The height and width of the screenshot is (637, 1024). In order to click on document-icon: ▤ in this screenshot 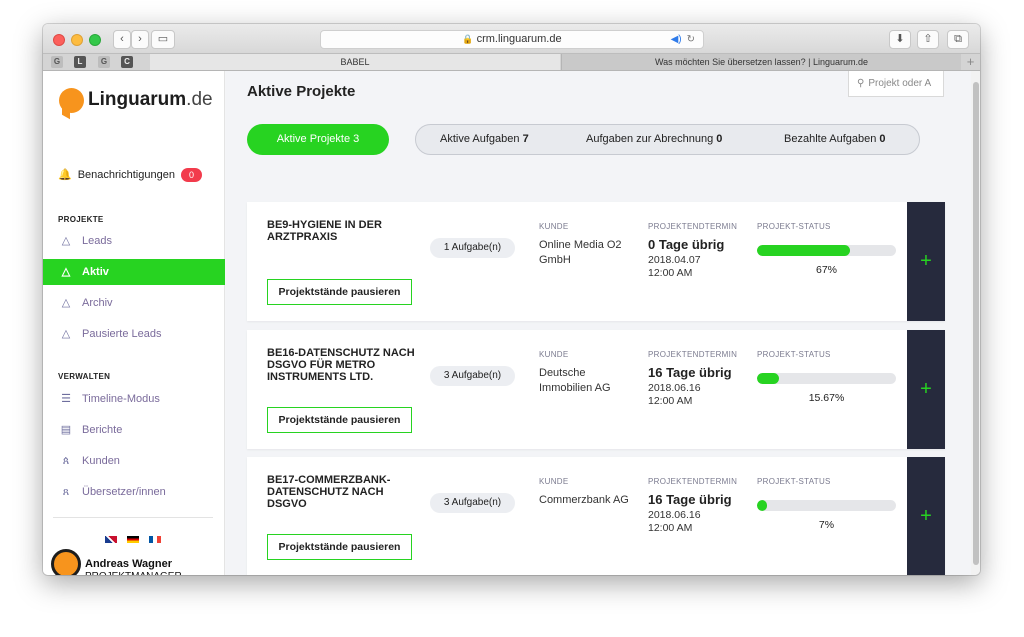, I will do `click(66, 430)`.